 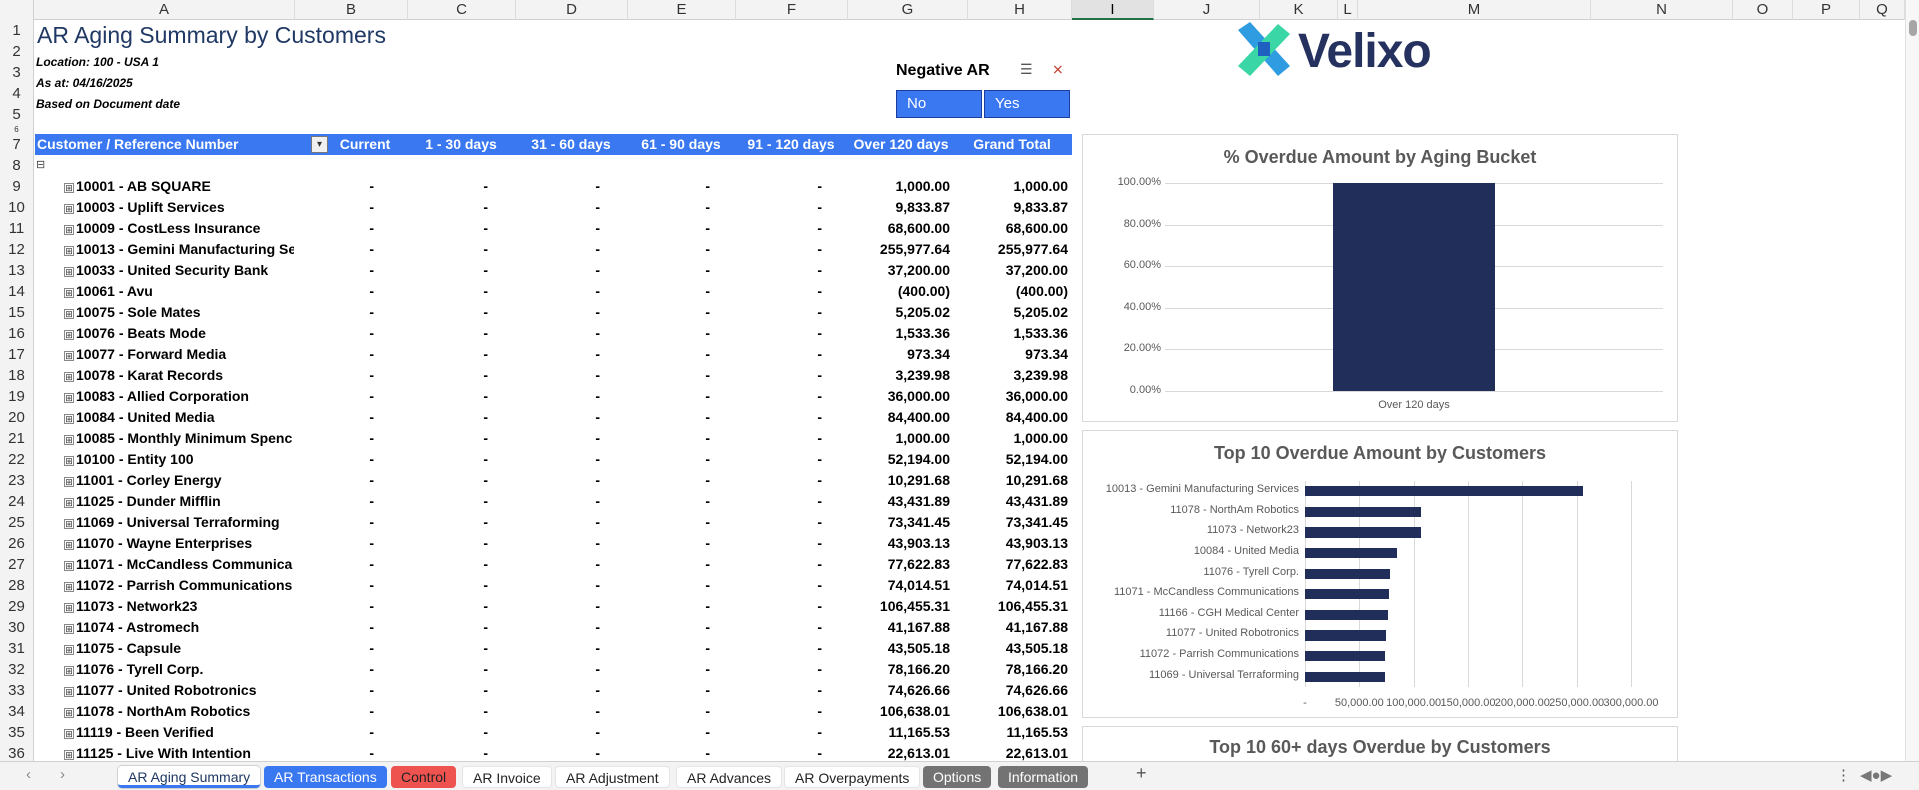 I want to click on row-header: 8, so click(x=17, y=165).